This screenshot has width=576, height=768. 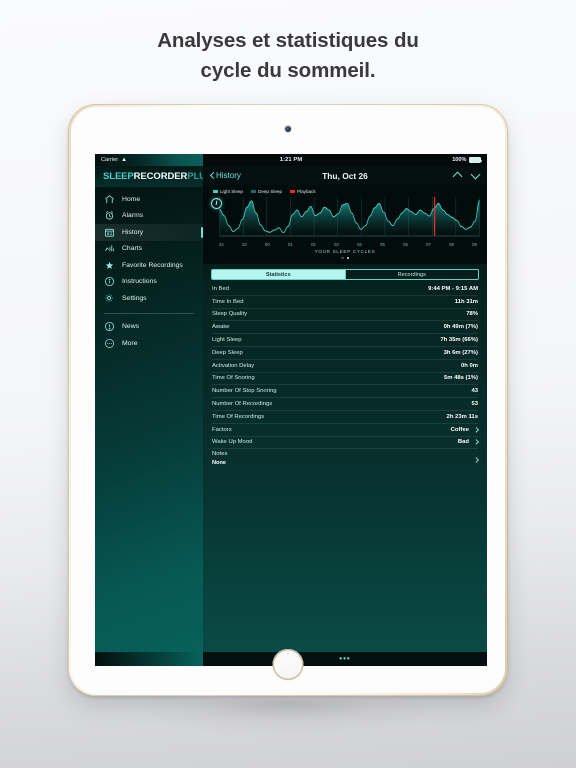 I want to click on statistics-row-value: 2h 23m 11s, so click(x=462, y=416).